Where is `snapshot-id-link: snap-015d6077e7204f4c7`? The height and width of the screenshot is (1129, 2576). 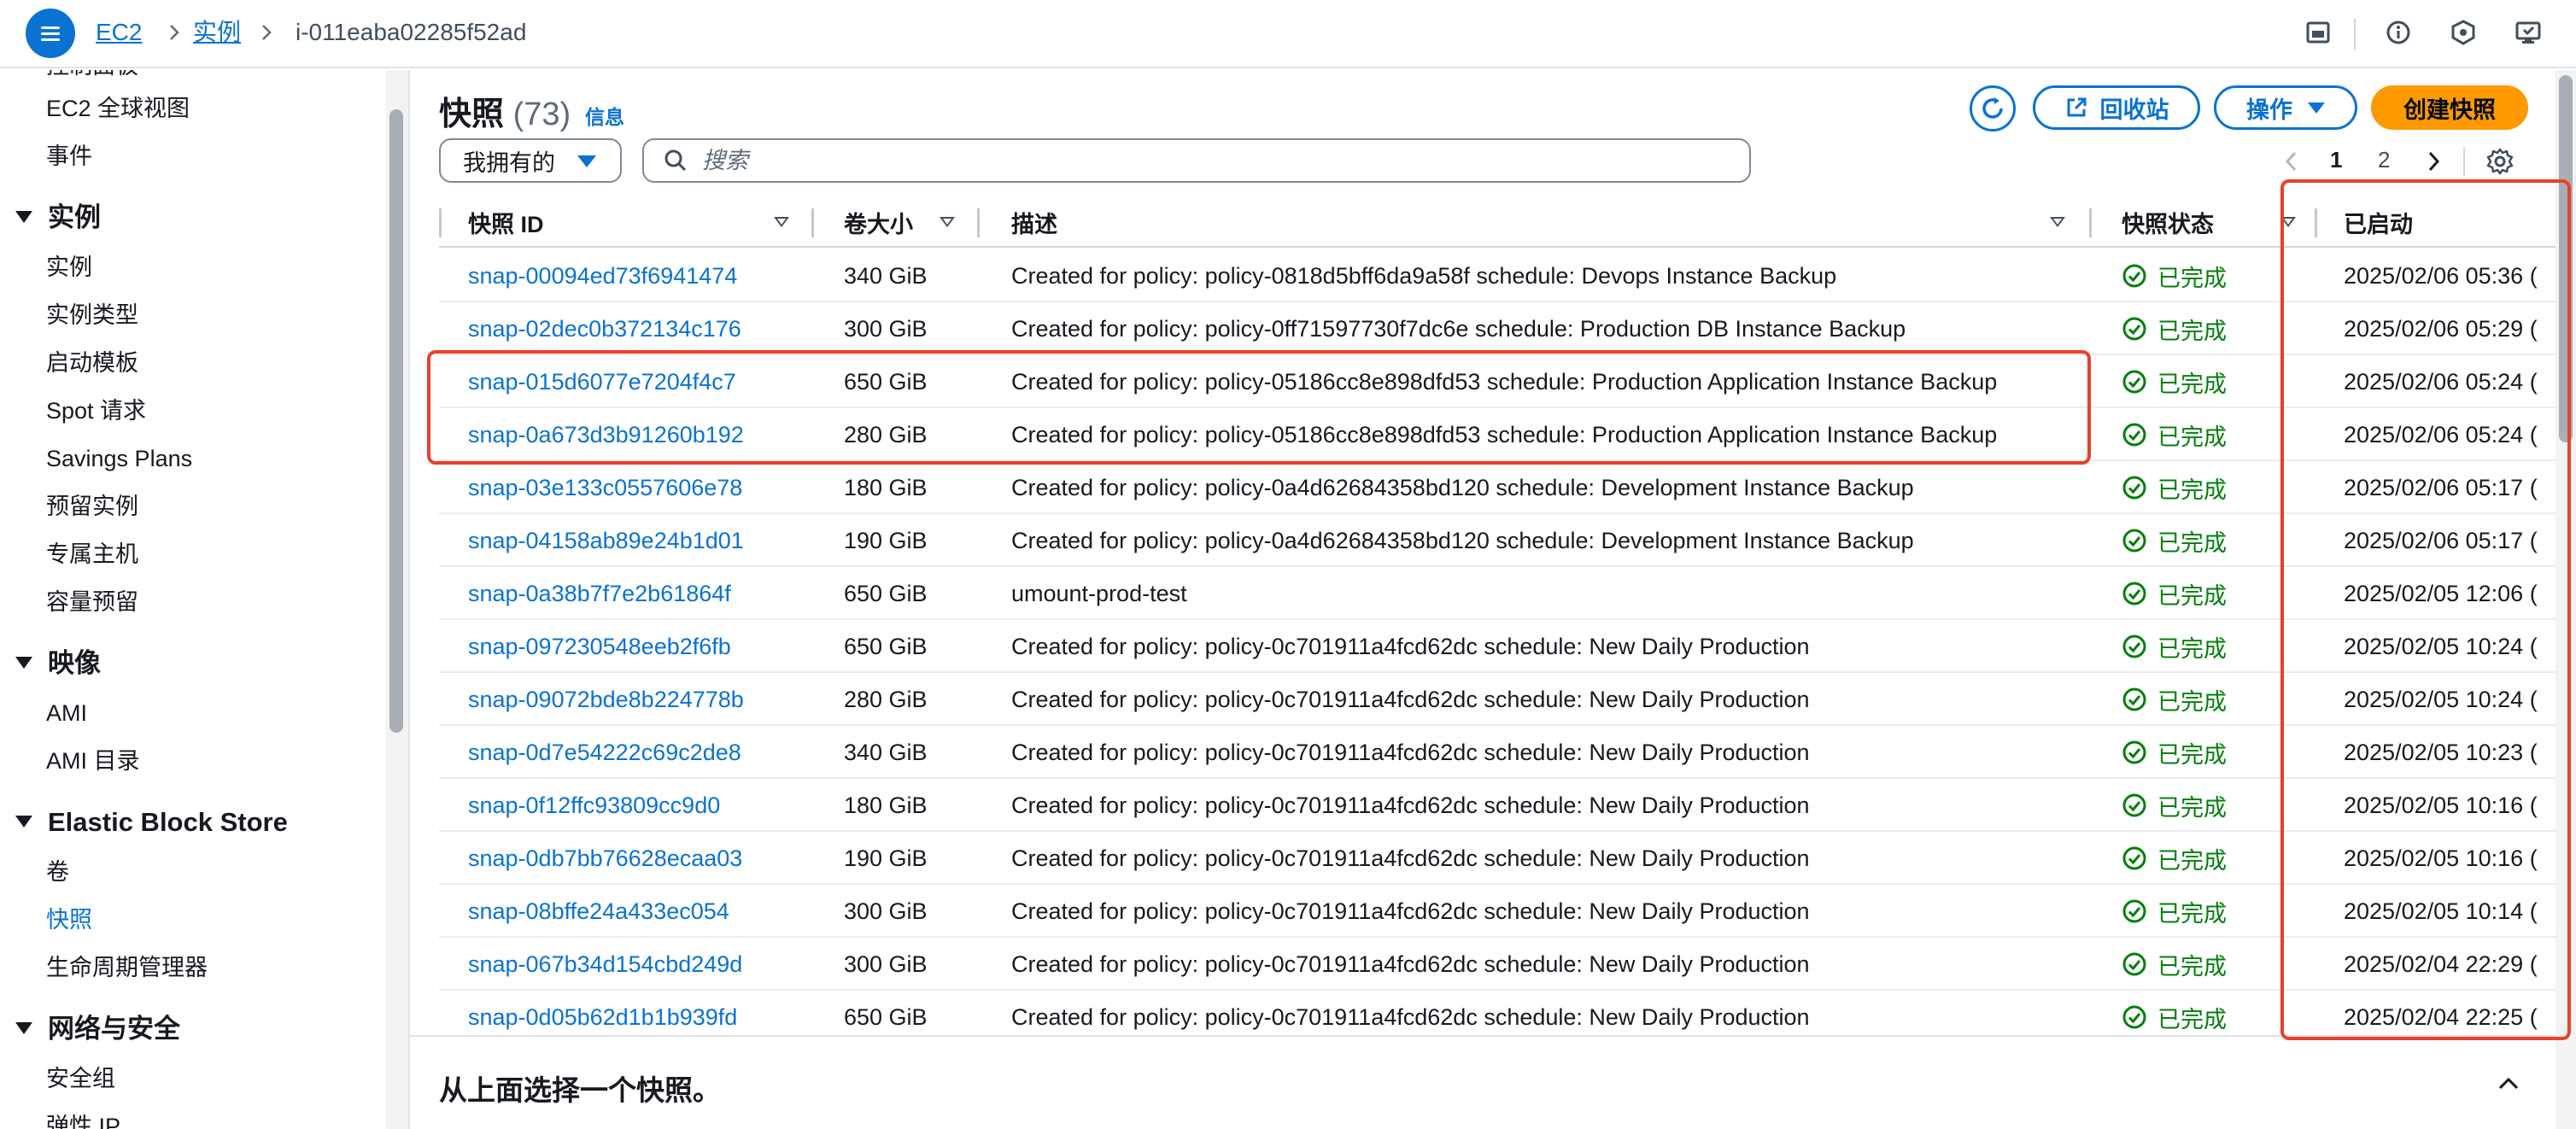 snapshot-id-link: snap-015d6077e7204f4c7 is located at coordinates (639, 382).